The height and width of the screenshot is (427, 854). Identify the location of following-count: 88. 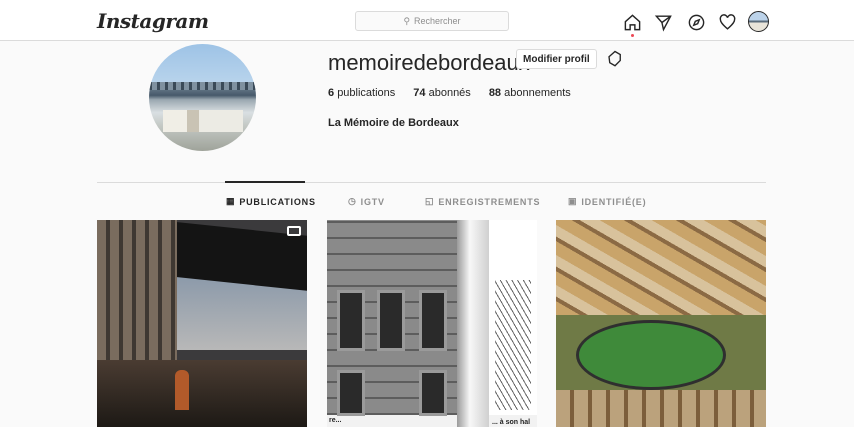
(495, 93).